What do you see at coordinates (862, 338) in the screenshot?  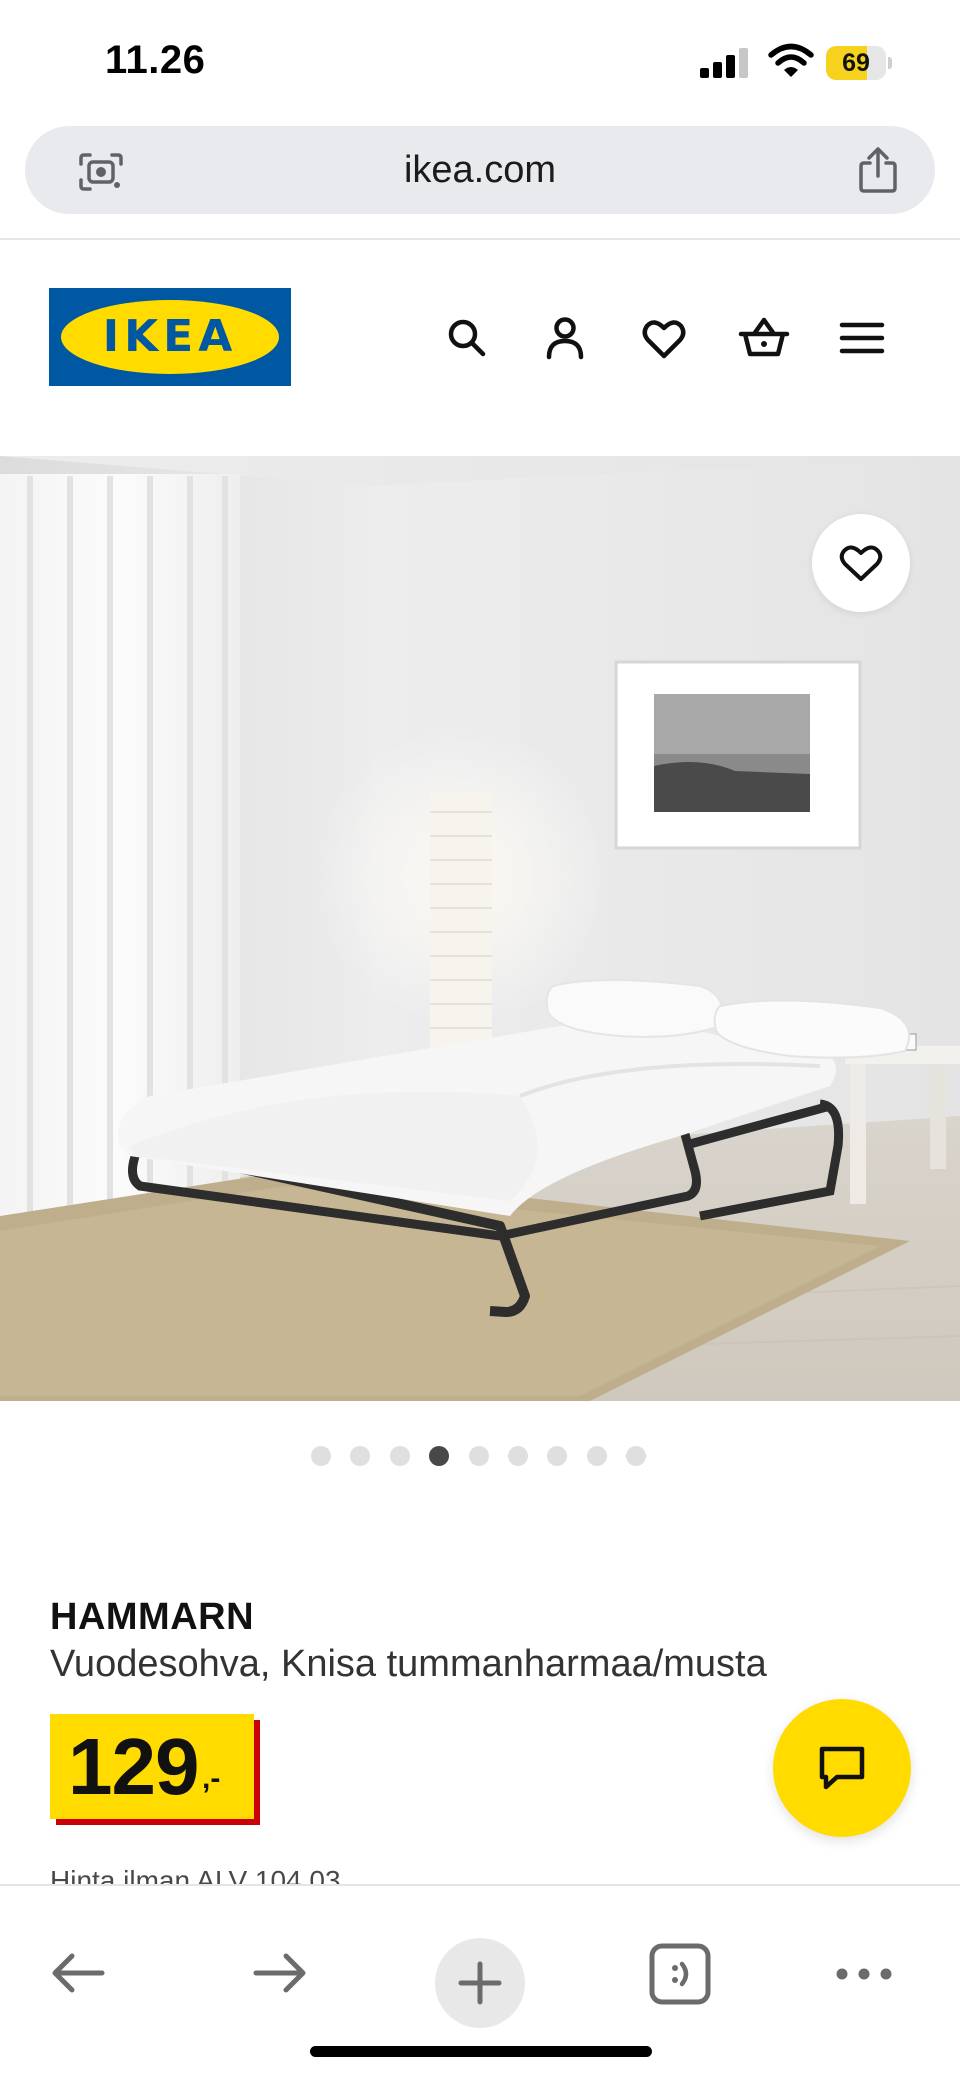 I see `menu-icon` at bounding box center [862, 338].